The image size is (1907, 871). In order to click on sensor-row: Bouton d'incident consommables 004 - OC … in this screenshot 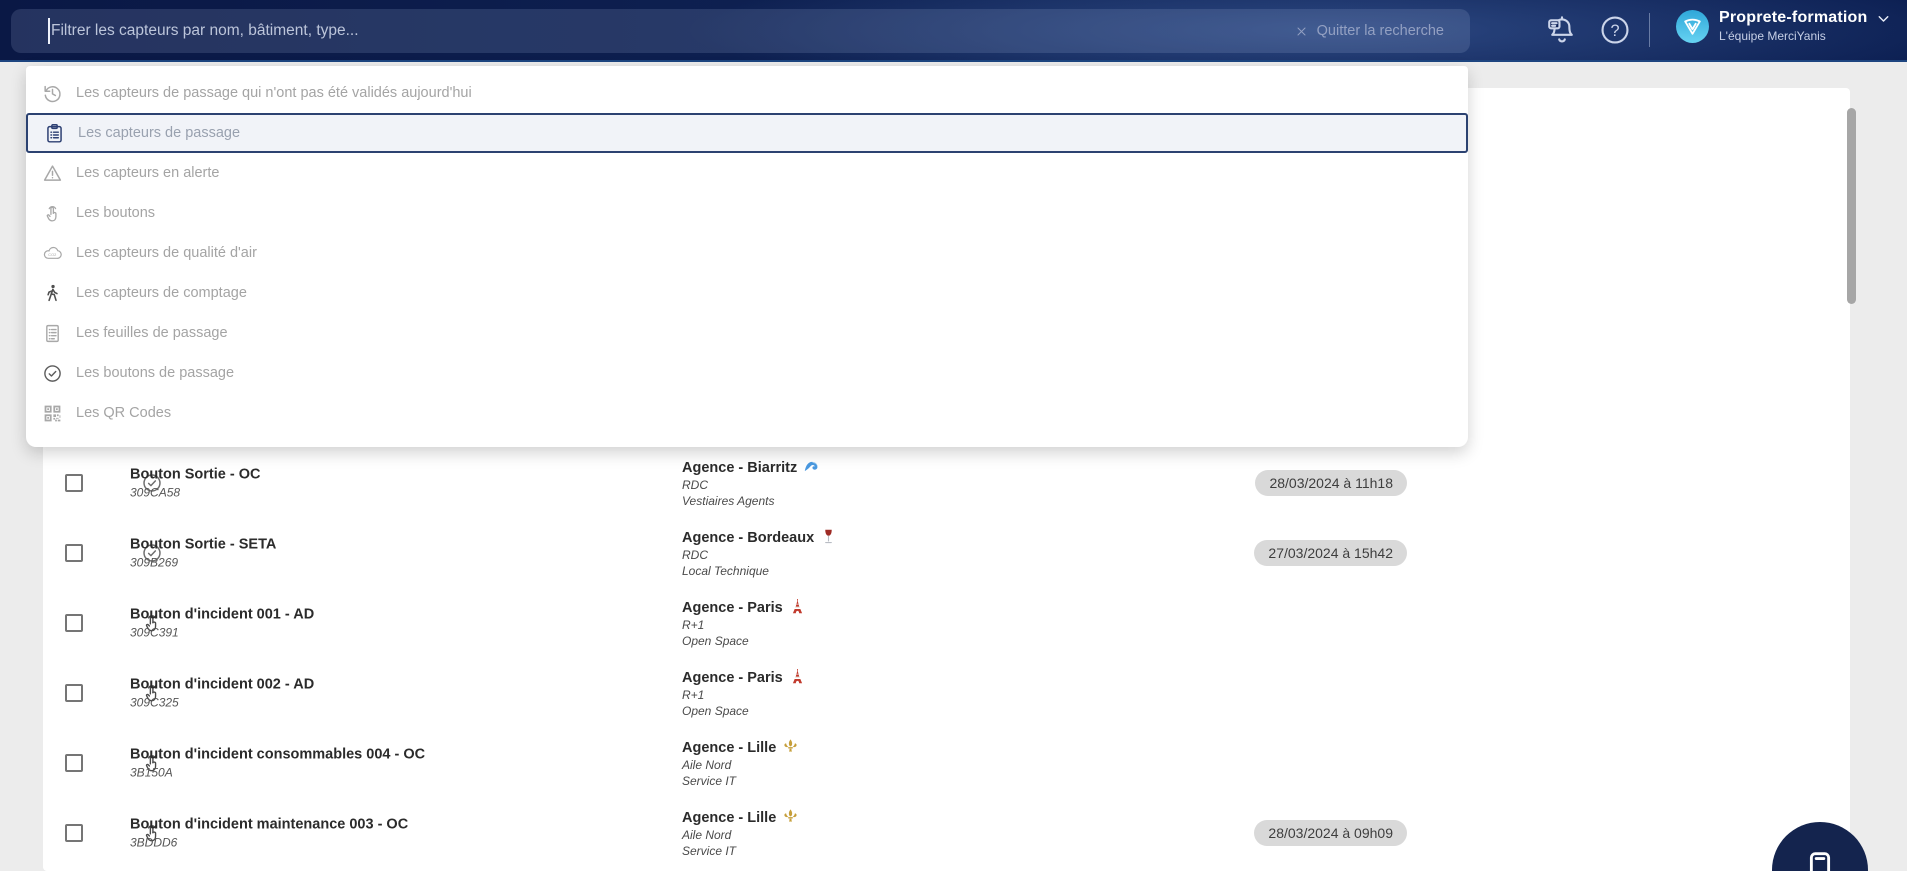, I will do `click(946, 763)`.